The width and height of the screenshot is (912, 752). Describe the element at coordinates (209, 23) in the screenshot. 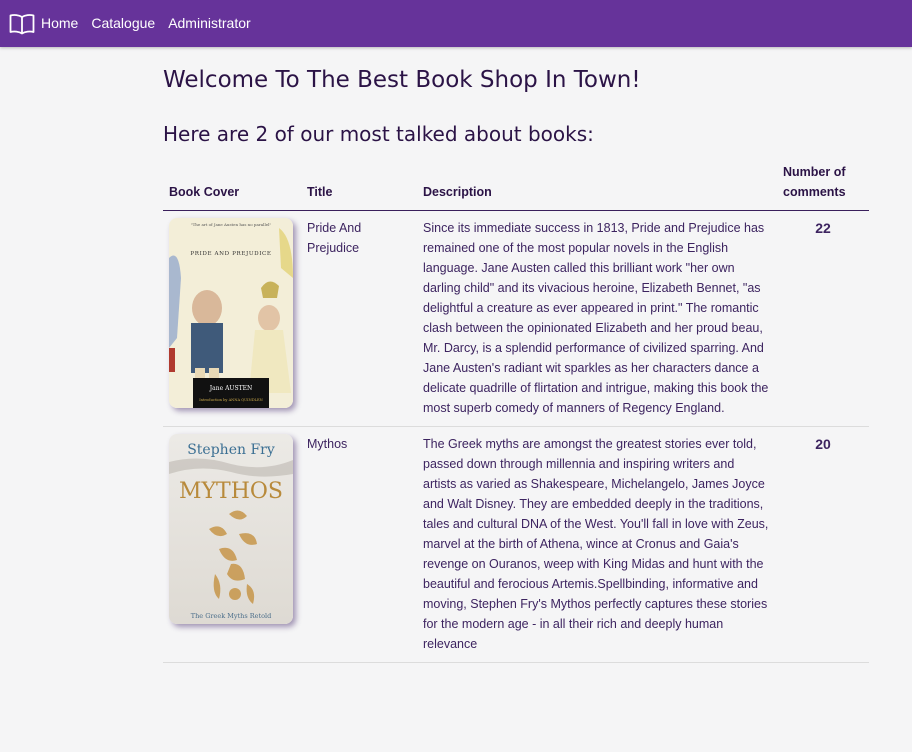

I see `nav-link-administrator: Administrator` at that location.